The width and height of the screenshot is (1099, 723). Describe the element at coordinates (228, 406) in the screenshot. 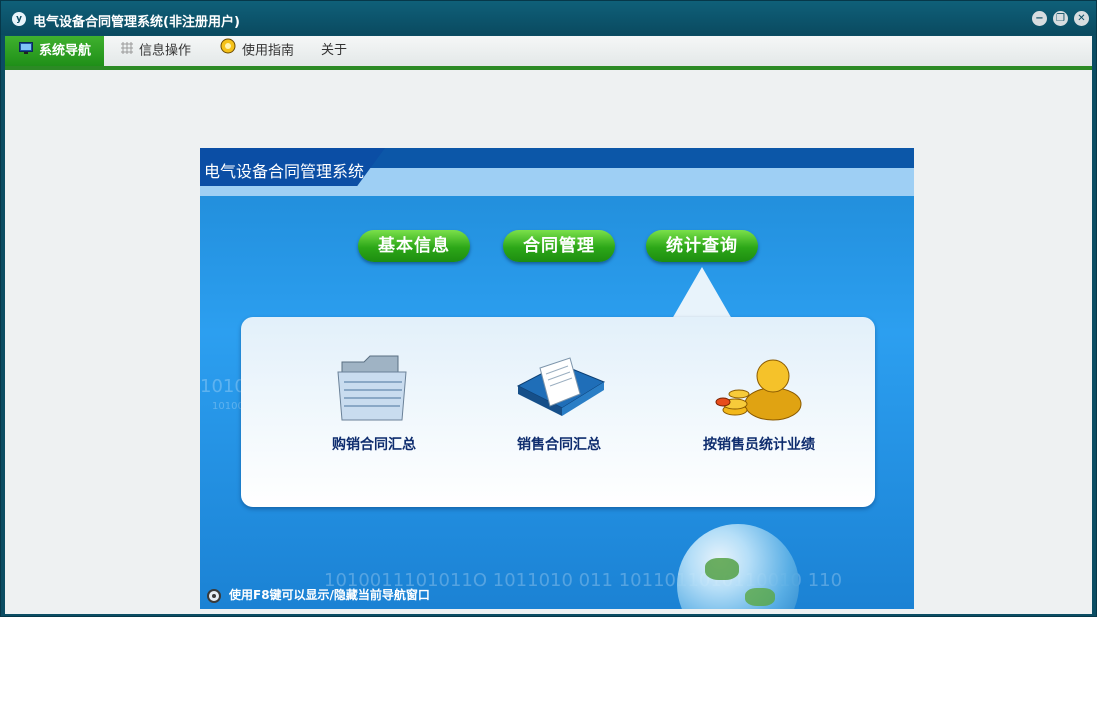

I see `binary-decoration: 10100` at that location.